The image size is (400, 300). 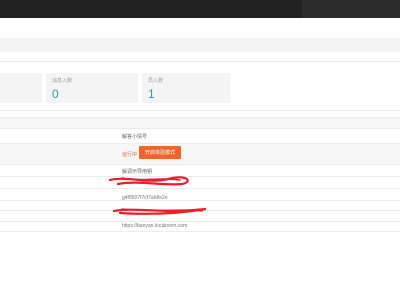 What do you see at coordinates (160, 152) in the screenshot?
I see `enable-trial-mode-button: 开启体验模式` at bounding box center [160, 152].